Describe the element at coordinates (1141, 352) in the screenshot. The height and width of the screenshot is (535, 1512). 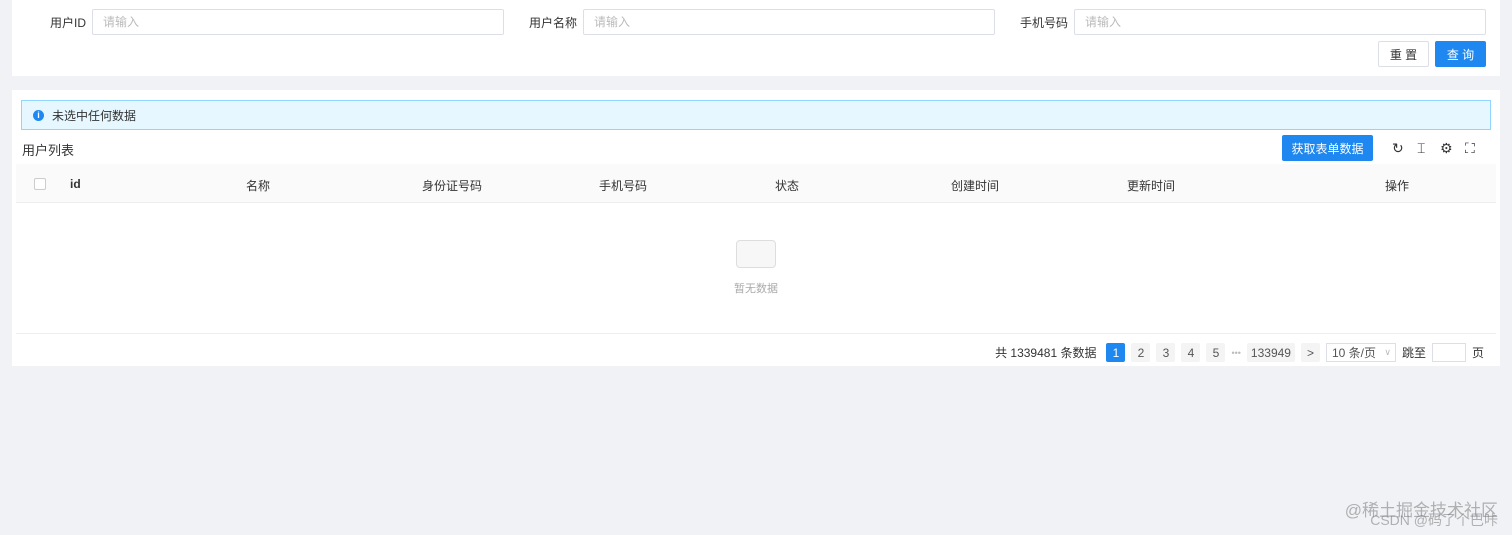
I see `page-2: 2` at that location.